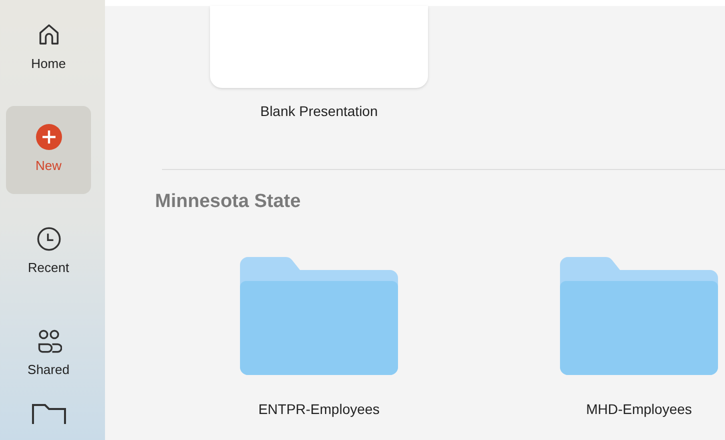  I want to click on sidebar-item: Home, so click(48, 48).